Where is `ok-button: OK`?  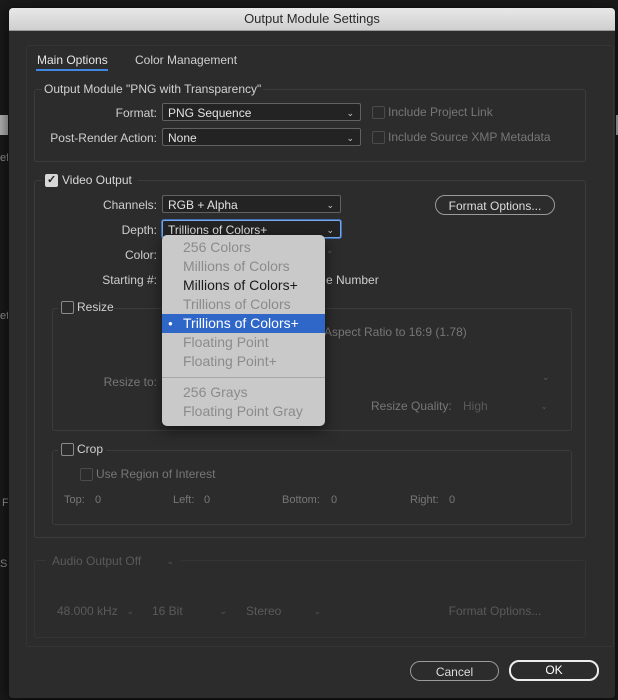 ok-button: OK is located at coordinates (554, 670).